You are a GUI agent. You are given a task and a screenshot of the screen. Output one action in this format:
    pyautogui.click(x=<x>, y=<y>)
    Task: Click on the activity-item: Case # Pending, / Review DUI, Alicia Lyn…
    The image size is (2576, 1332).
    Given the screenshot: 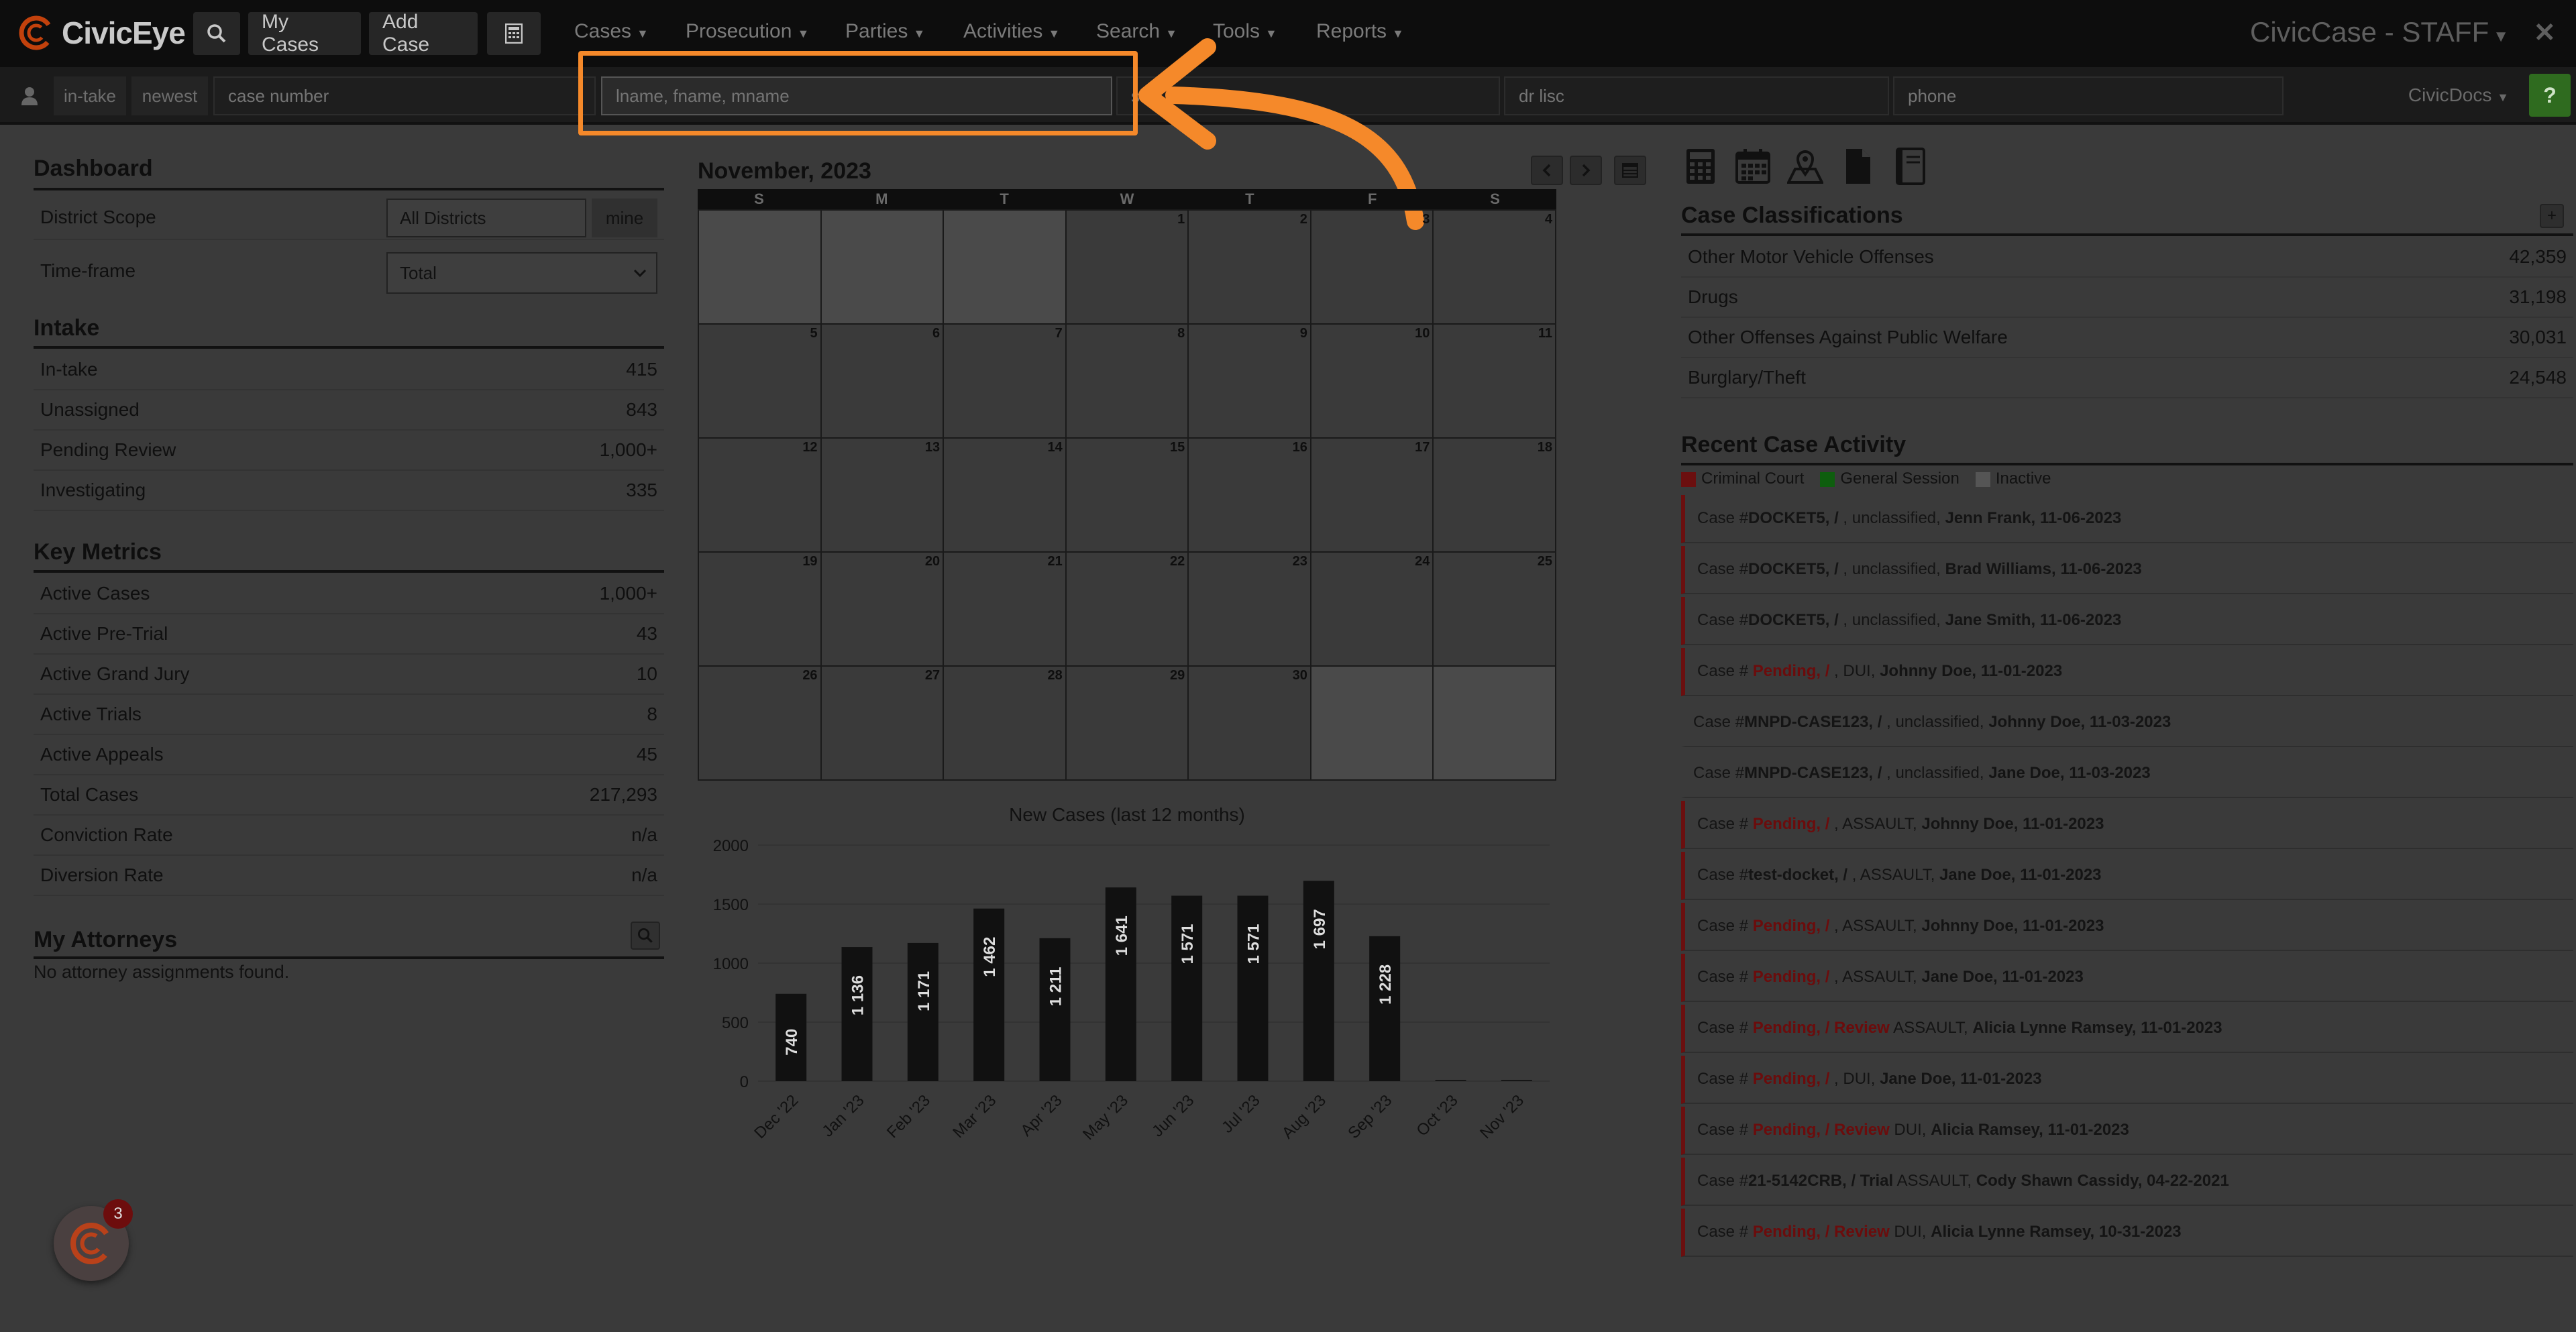 What is the action you would take?
    pyautogui.click(x=2127, y=1233)
    